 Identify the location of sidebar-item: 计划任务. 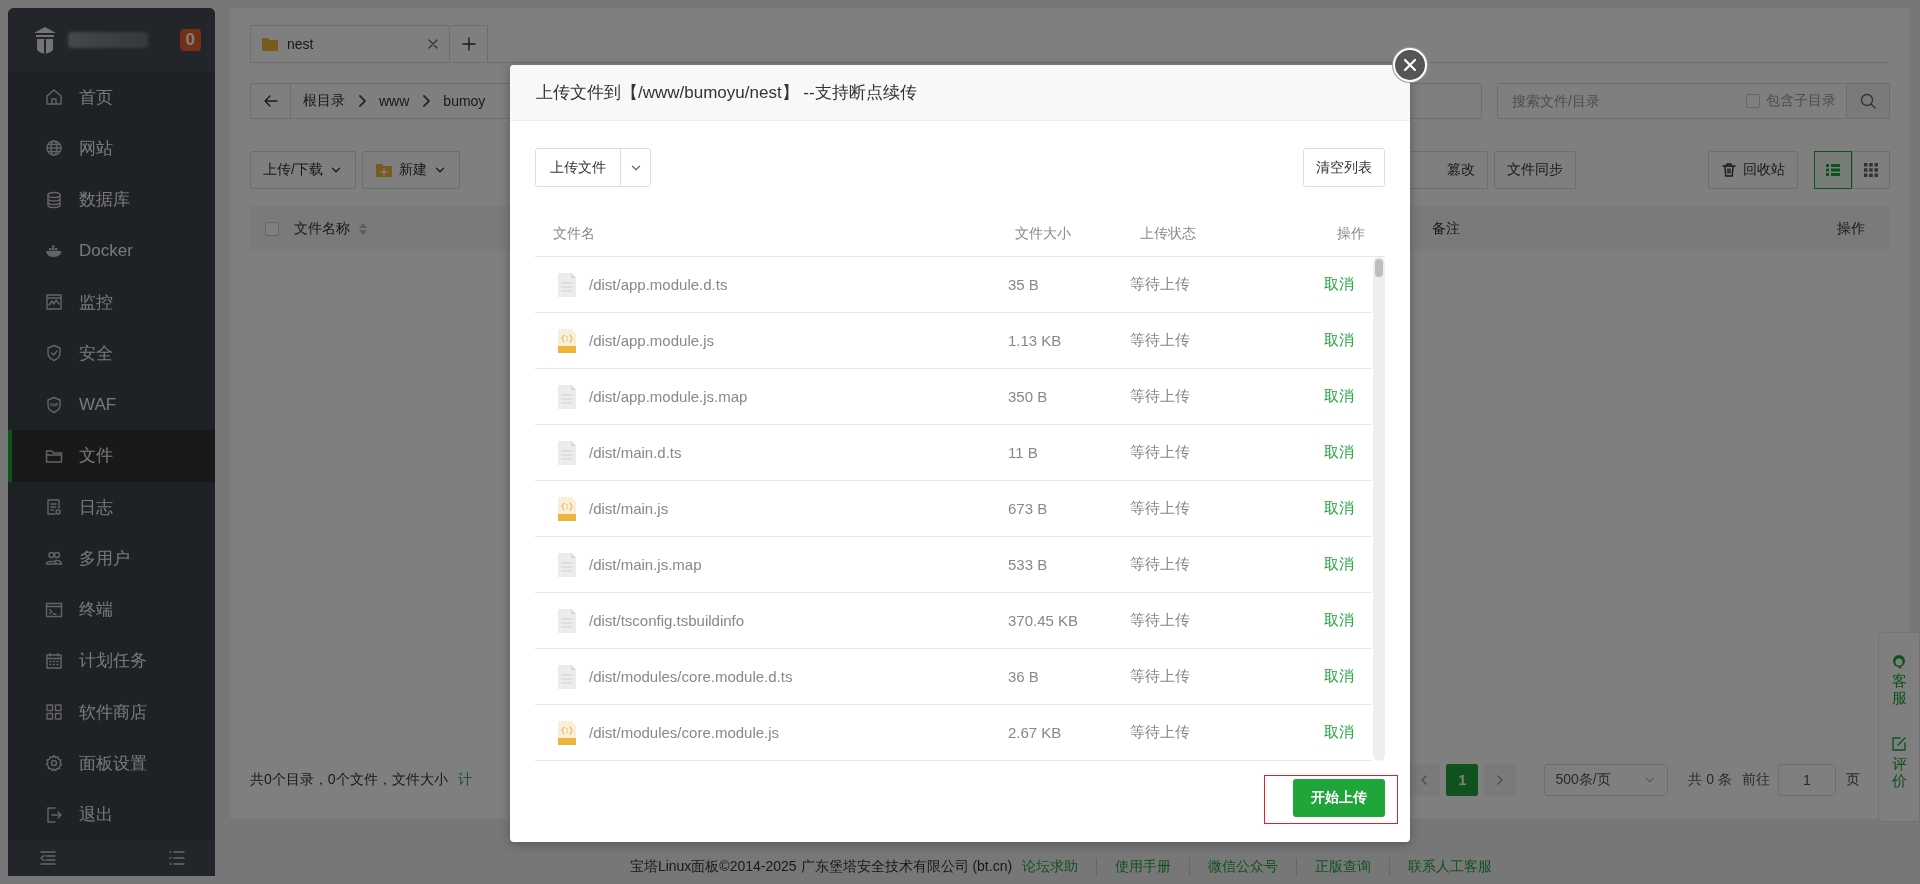
(111, 661).